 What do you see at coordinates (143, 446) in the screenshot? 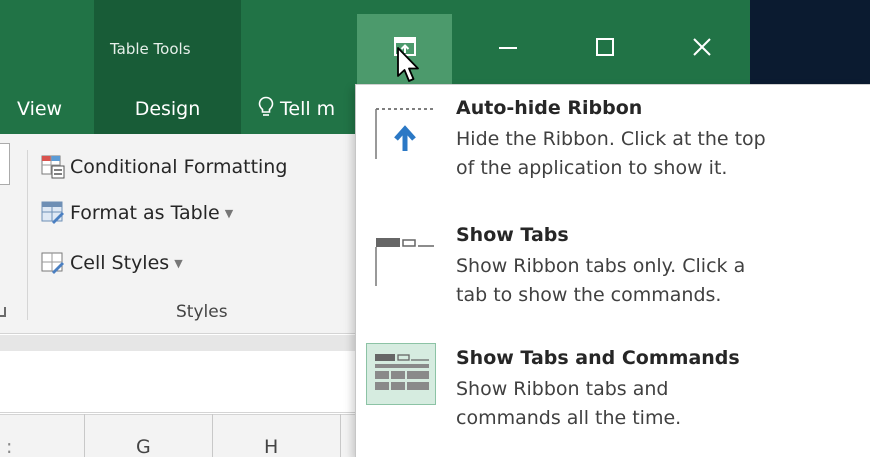
I see `column-header-g: G` at bounding box center [143, 446].